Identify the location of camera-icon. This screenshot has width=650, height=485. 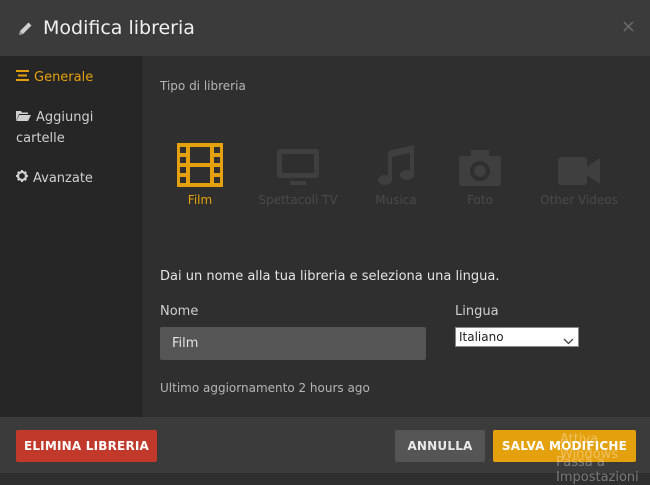
(480, 164).